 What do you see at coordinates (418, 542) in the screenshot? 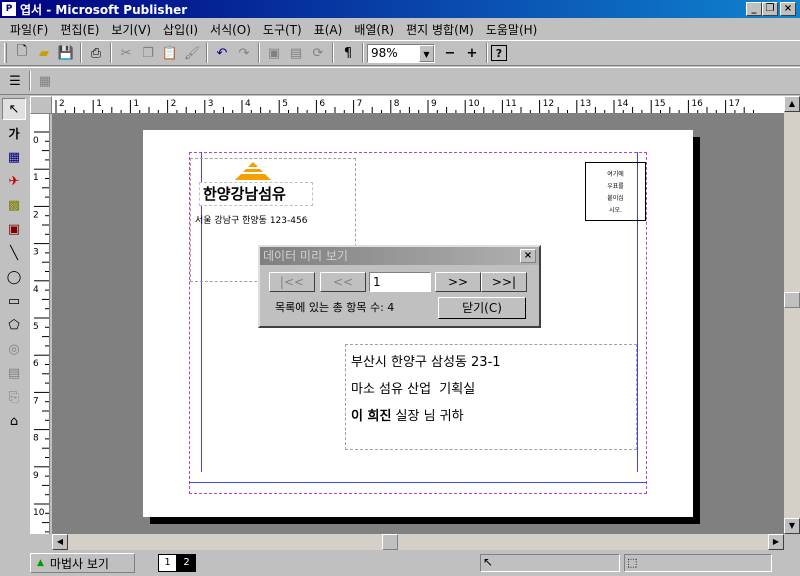
I see `horizontal-scrollbar: ◀ ▶` at bounding box center [418, 542].